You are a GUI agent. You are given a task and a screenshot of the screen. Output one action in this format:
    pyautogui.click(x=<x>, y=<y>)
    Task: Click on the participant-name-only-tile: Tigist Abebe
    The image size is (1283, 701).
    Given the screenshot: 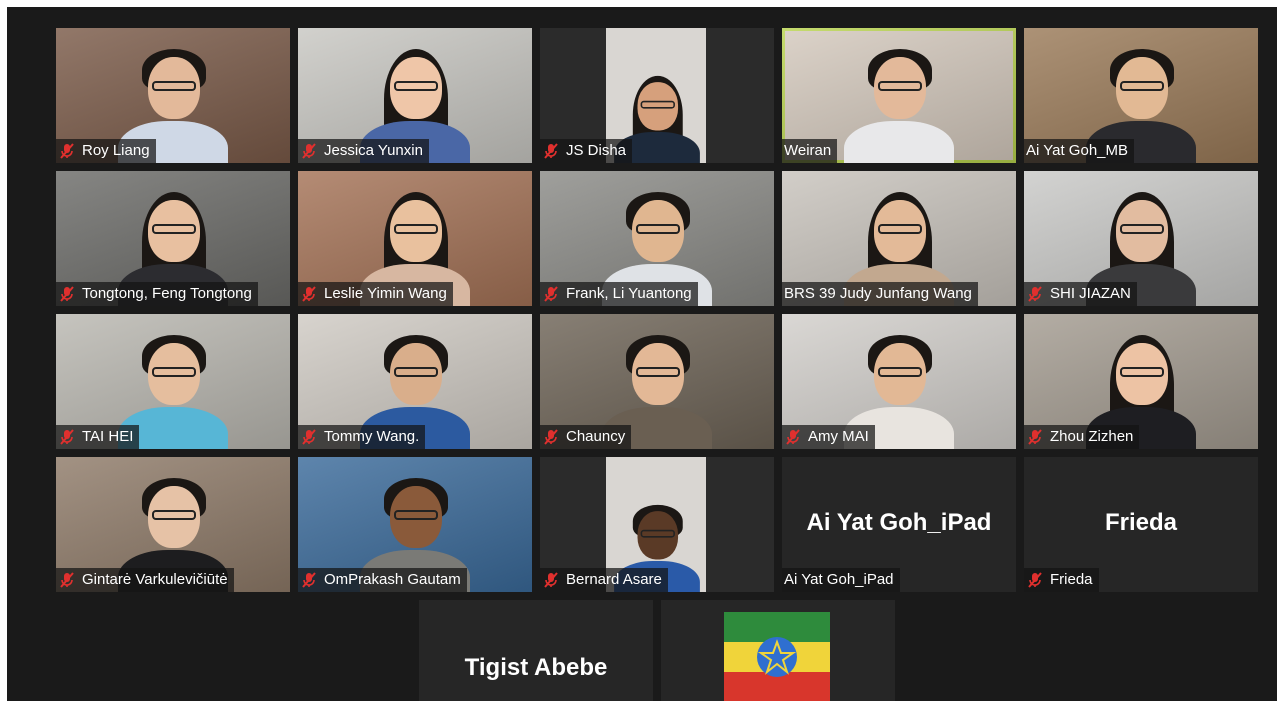 What is the action you would take?
    pyautogui.click(x=536, y=650)
    